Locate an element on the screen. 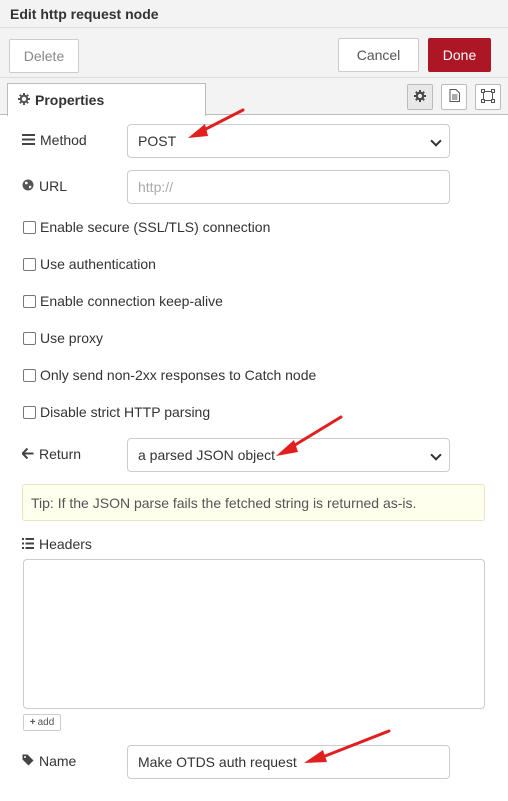 The width and height of the screenshot is (508, 801). name-label-text: Name is located at coordinates (58, 761).